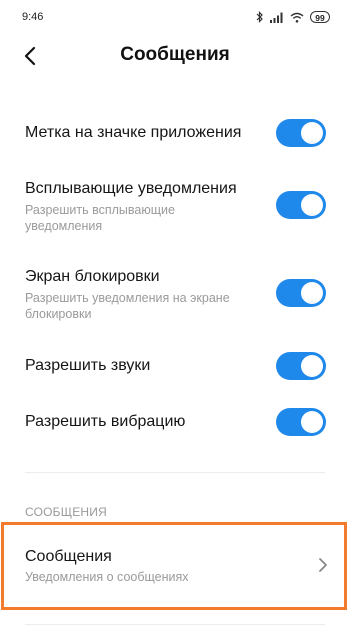 This screenshot has width=350, height=635. I want to click on toggle-app-badge, so click(301, 133).